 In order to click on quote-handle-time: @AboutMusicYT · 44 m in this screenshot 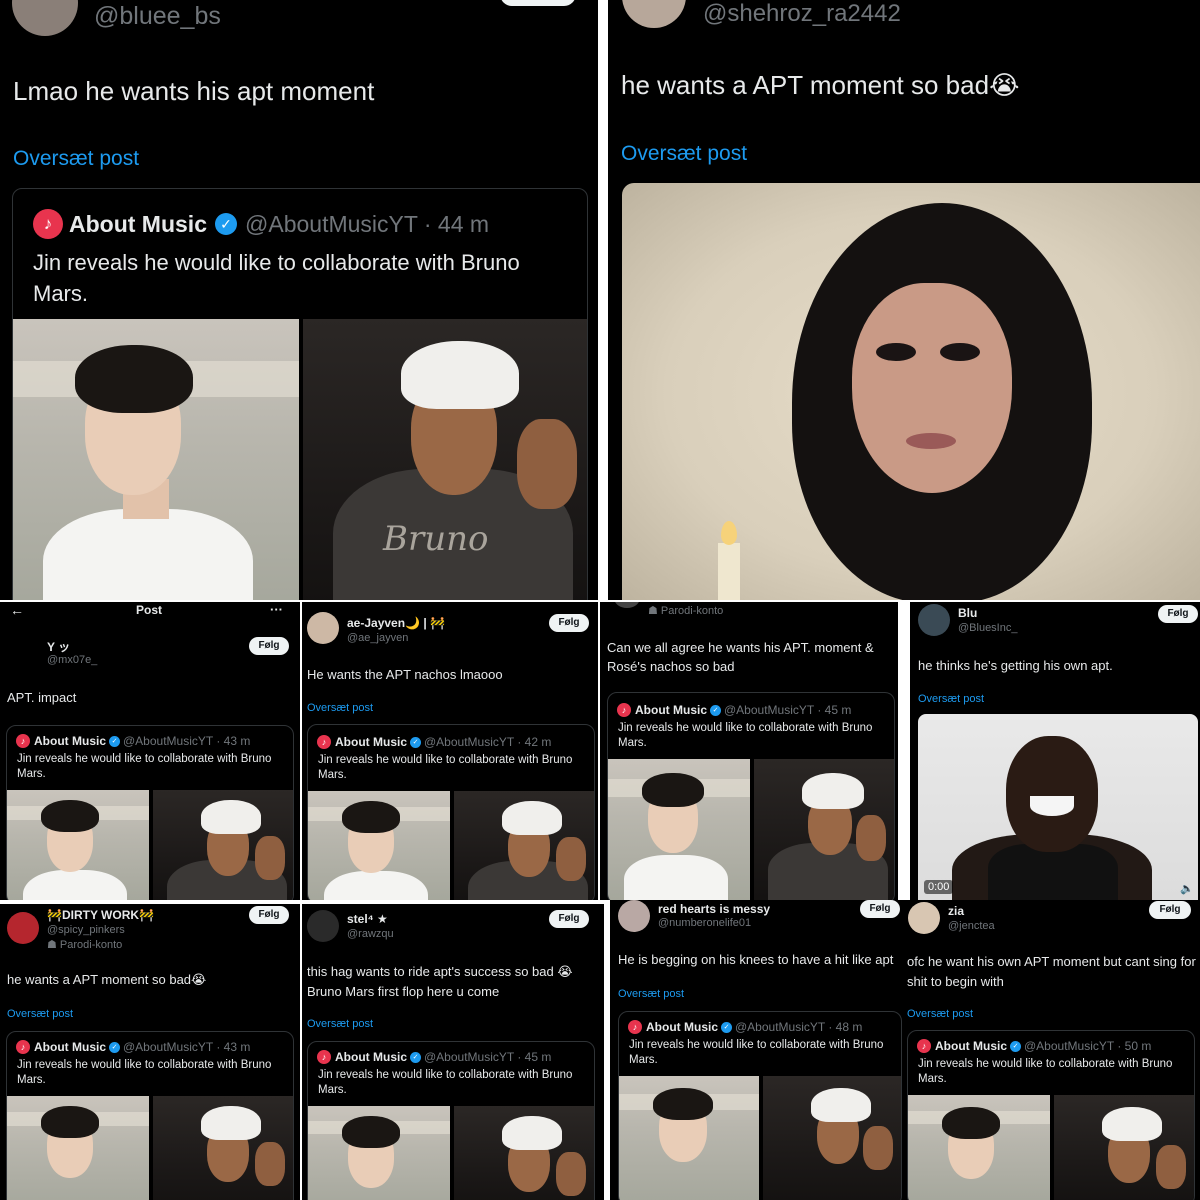, I will do `click(367, 224)`.